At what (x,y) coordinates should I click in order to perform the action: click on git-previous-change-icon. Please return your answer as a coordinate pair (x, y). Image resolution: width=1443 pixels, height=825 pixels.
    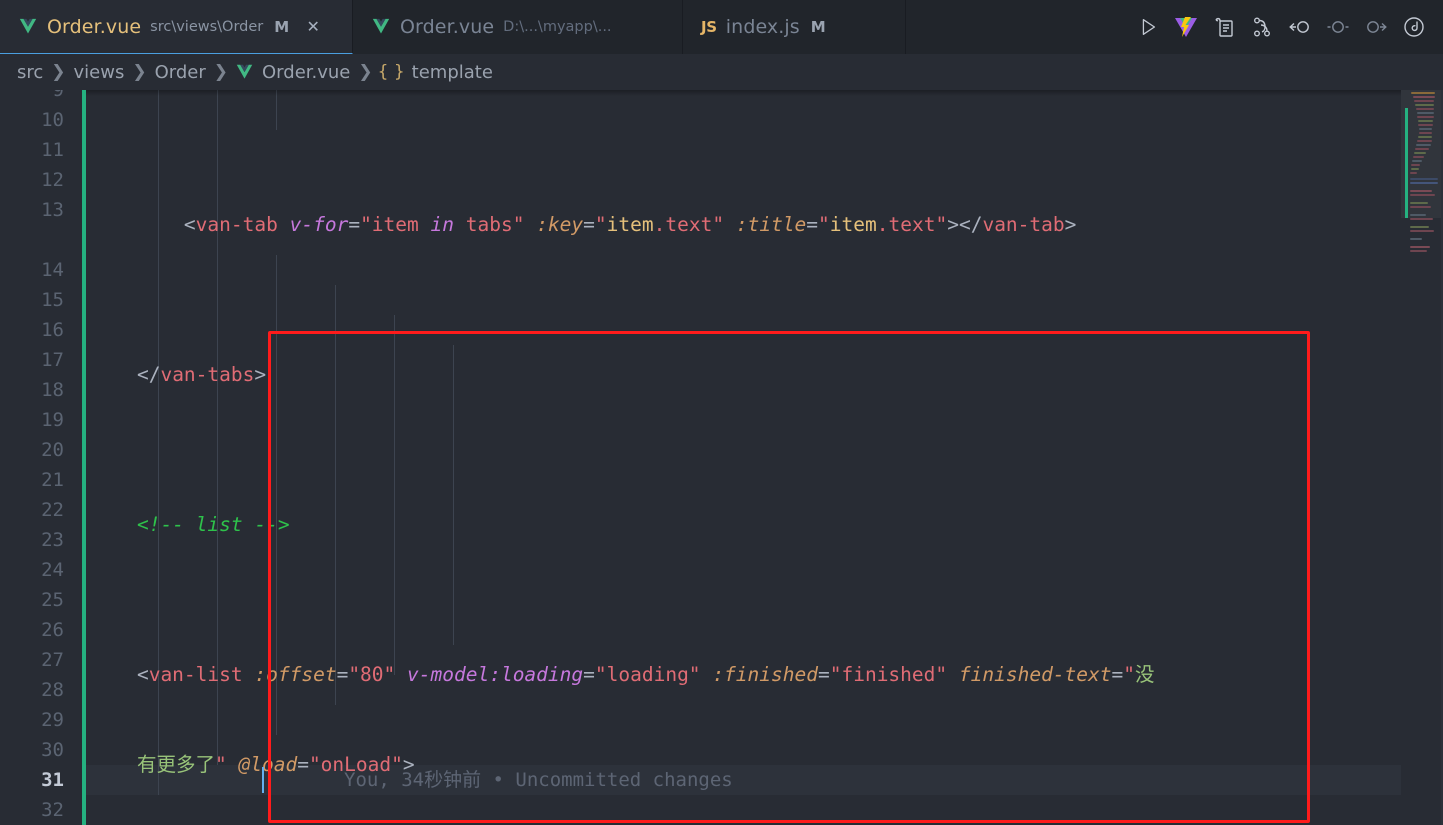
    Looking at the image, I should click on (1300, 27).